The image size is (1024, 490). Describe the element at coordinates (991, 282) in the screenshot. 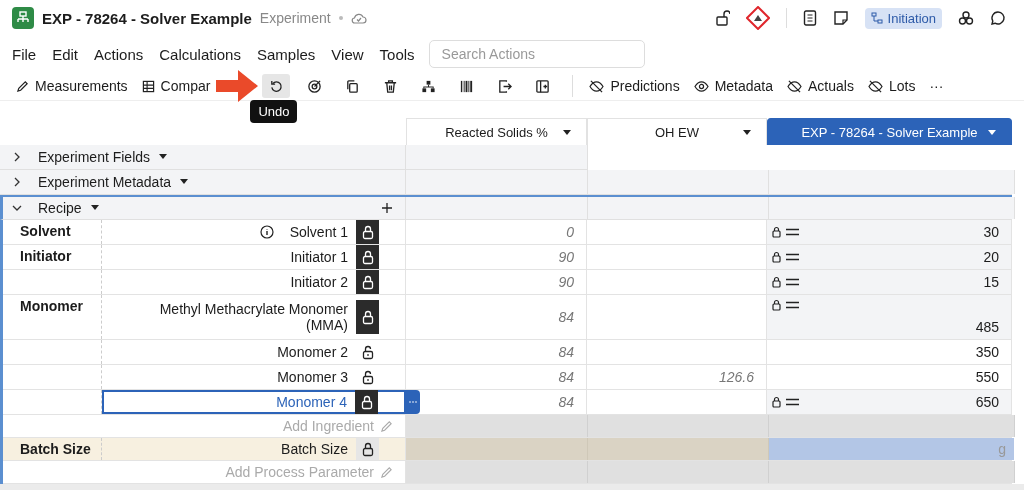

I see `amount-value: 15` at that location.